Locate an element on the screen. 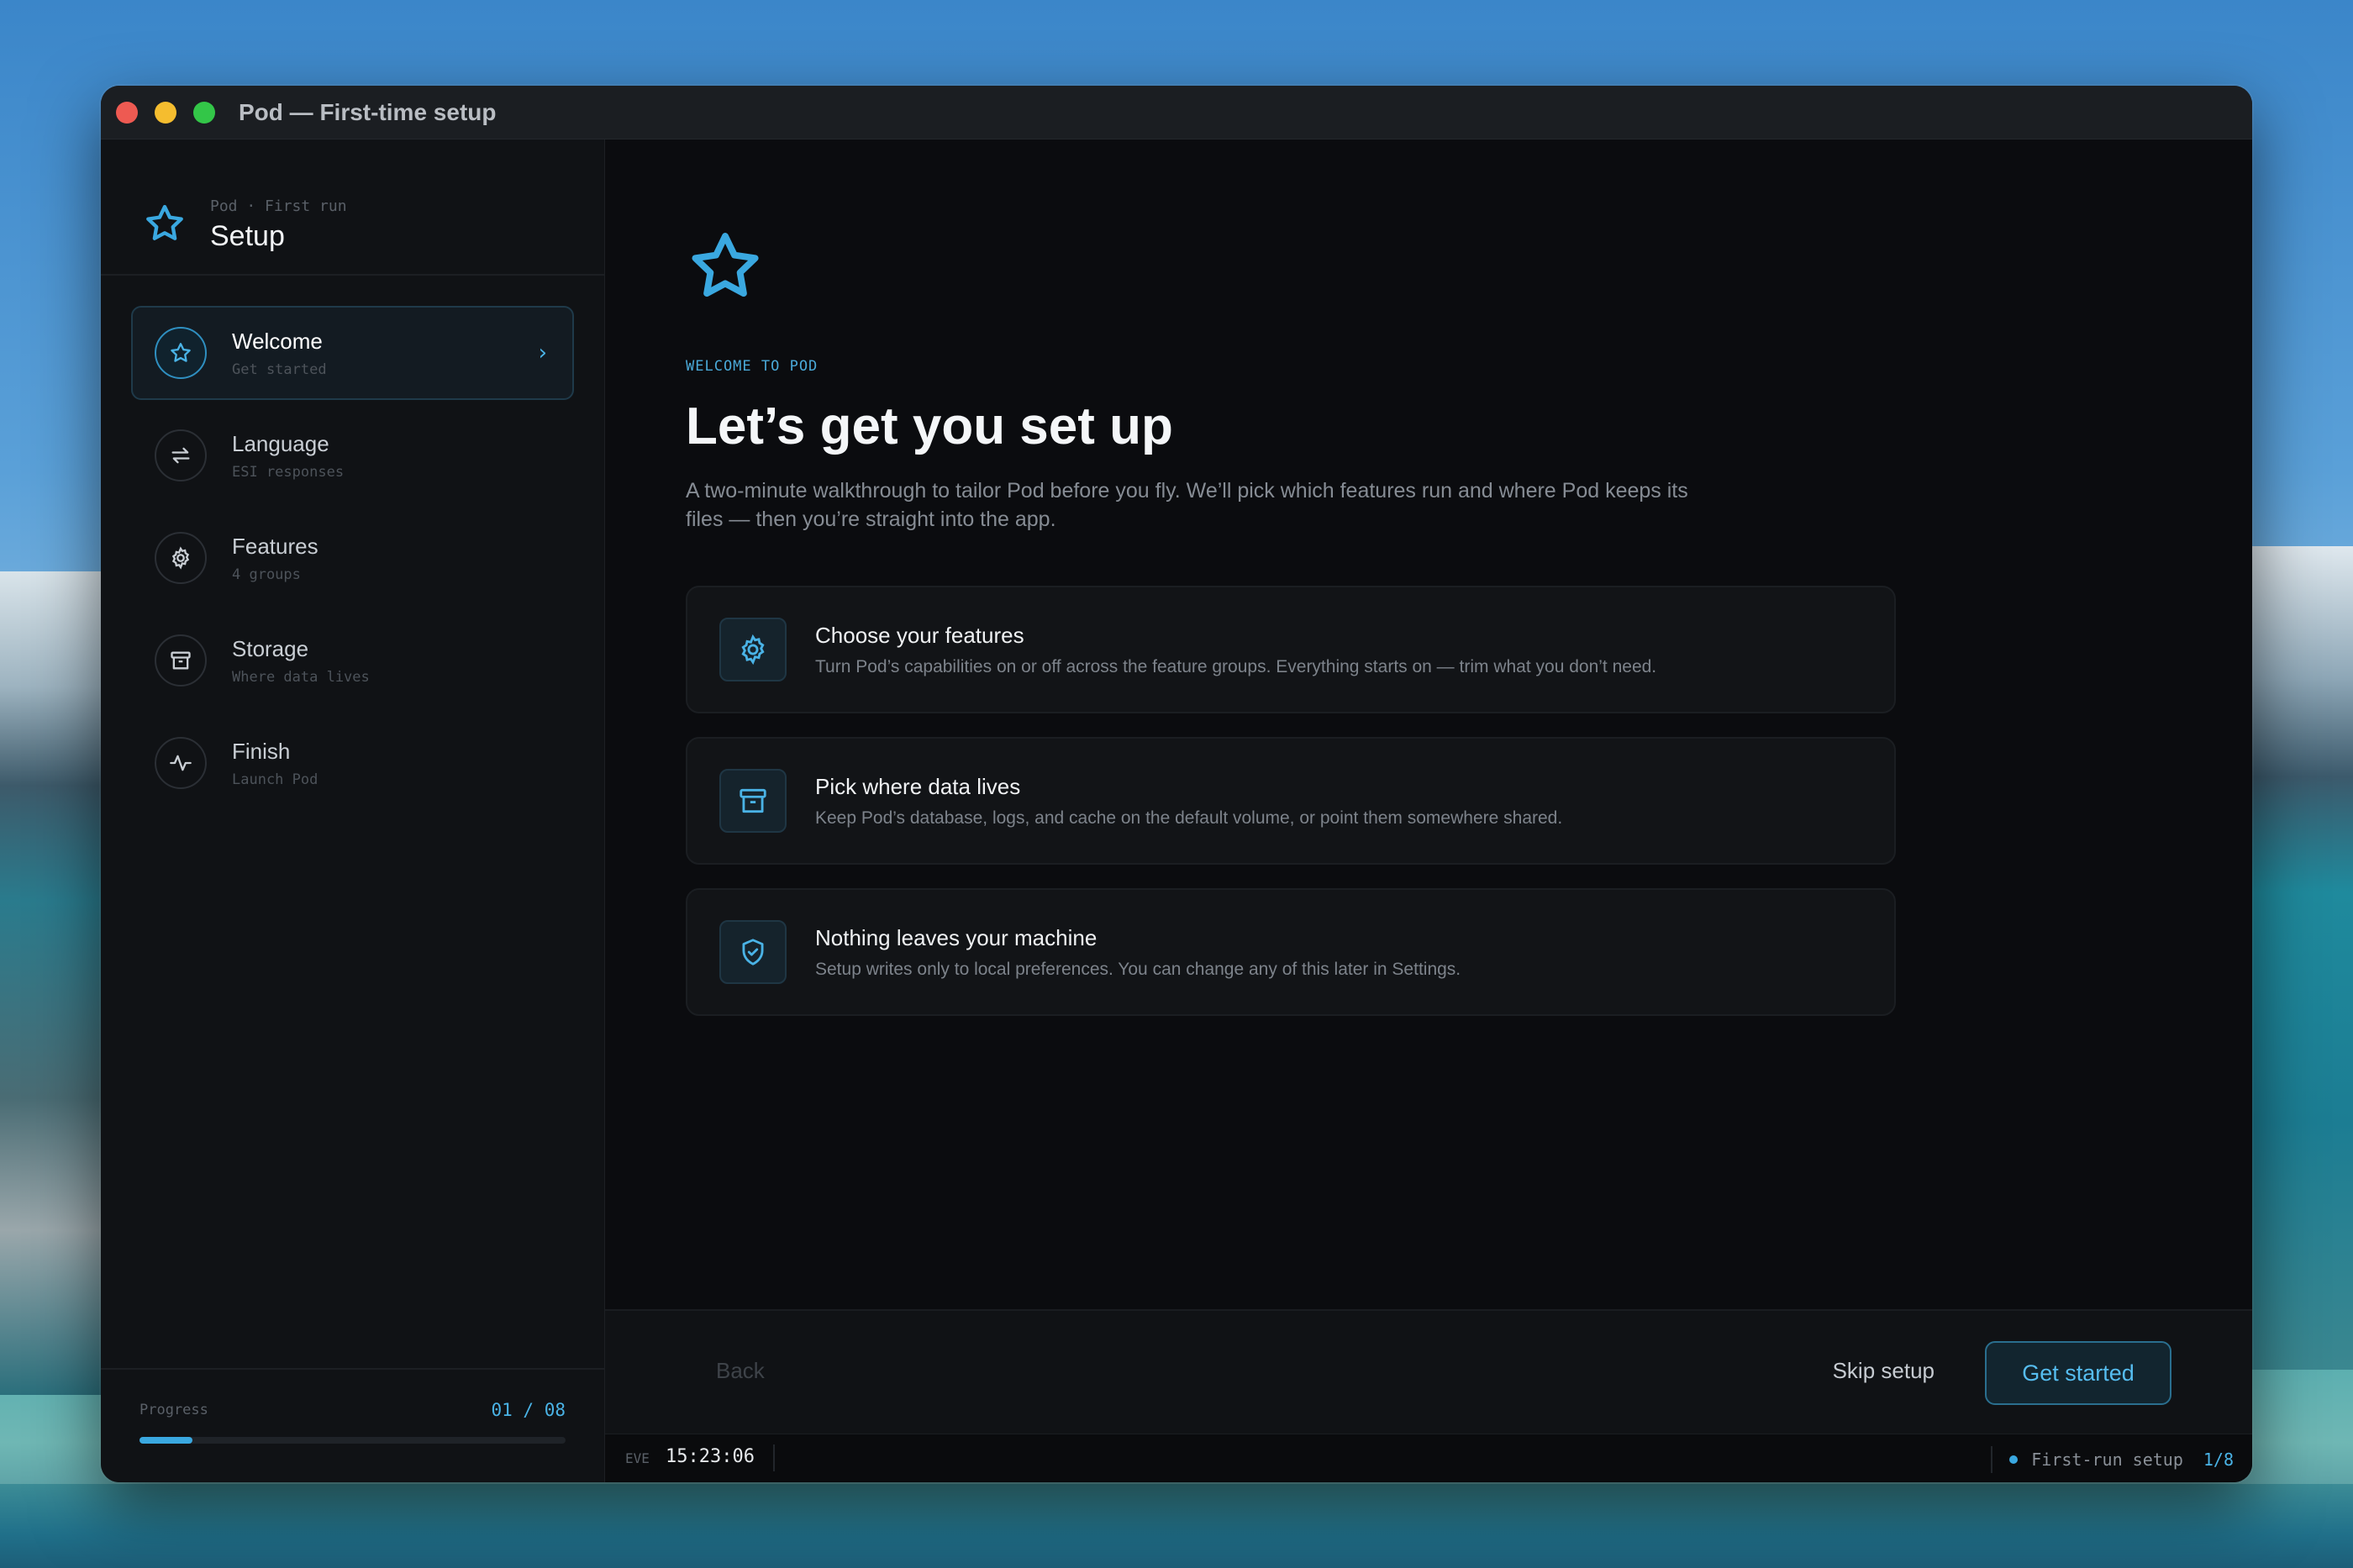 Image resolution: width=2353 pixels, height=1568 pixels. desktop-wallpaper-left is located at coordinates (54, 983).